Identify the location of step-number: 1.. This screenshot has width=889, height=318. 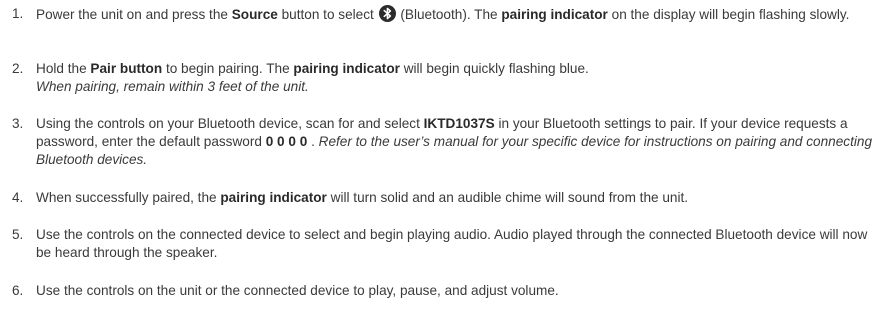
(18, 13).